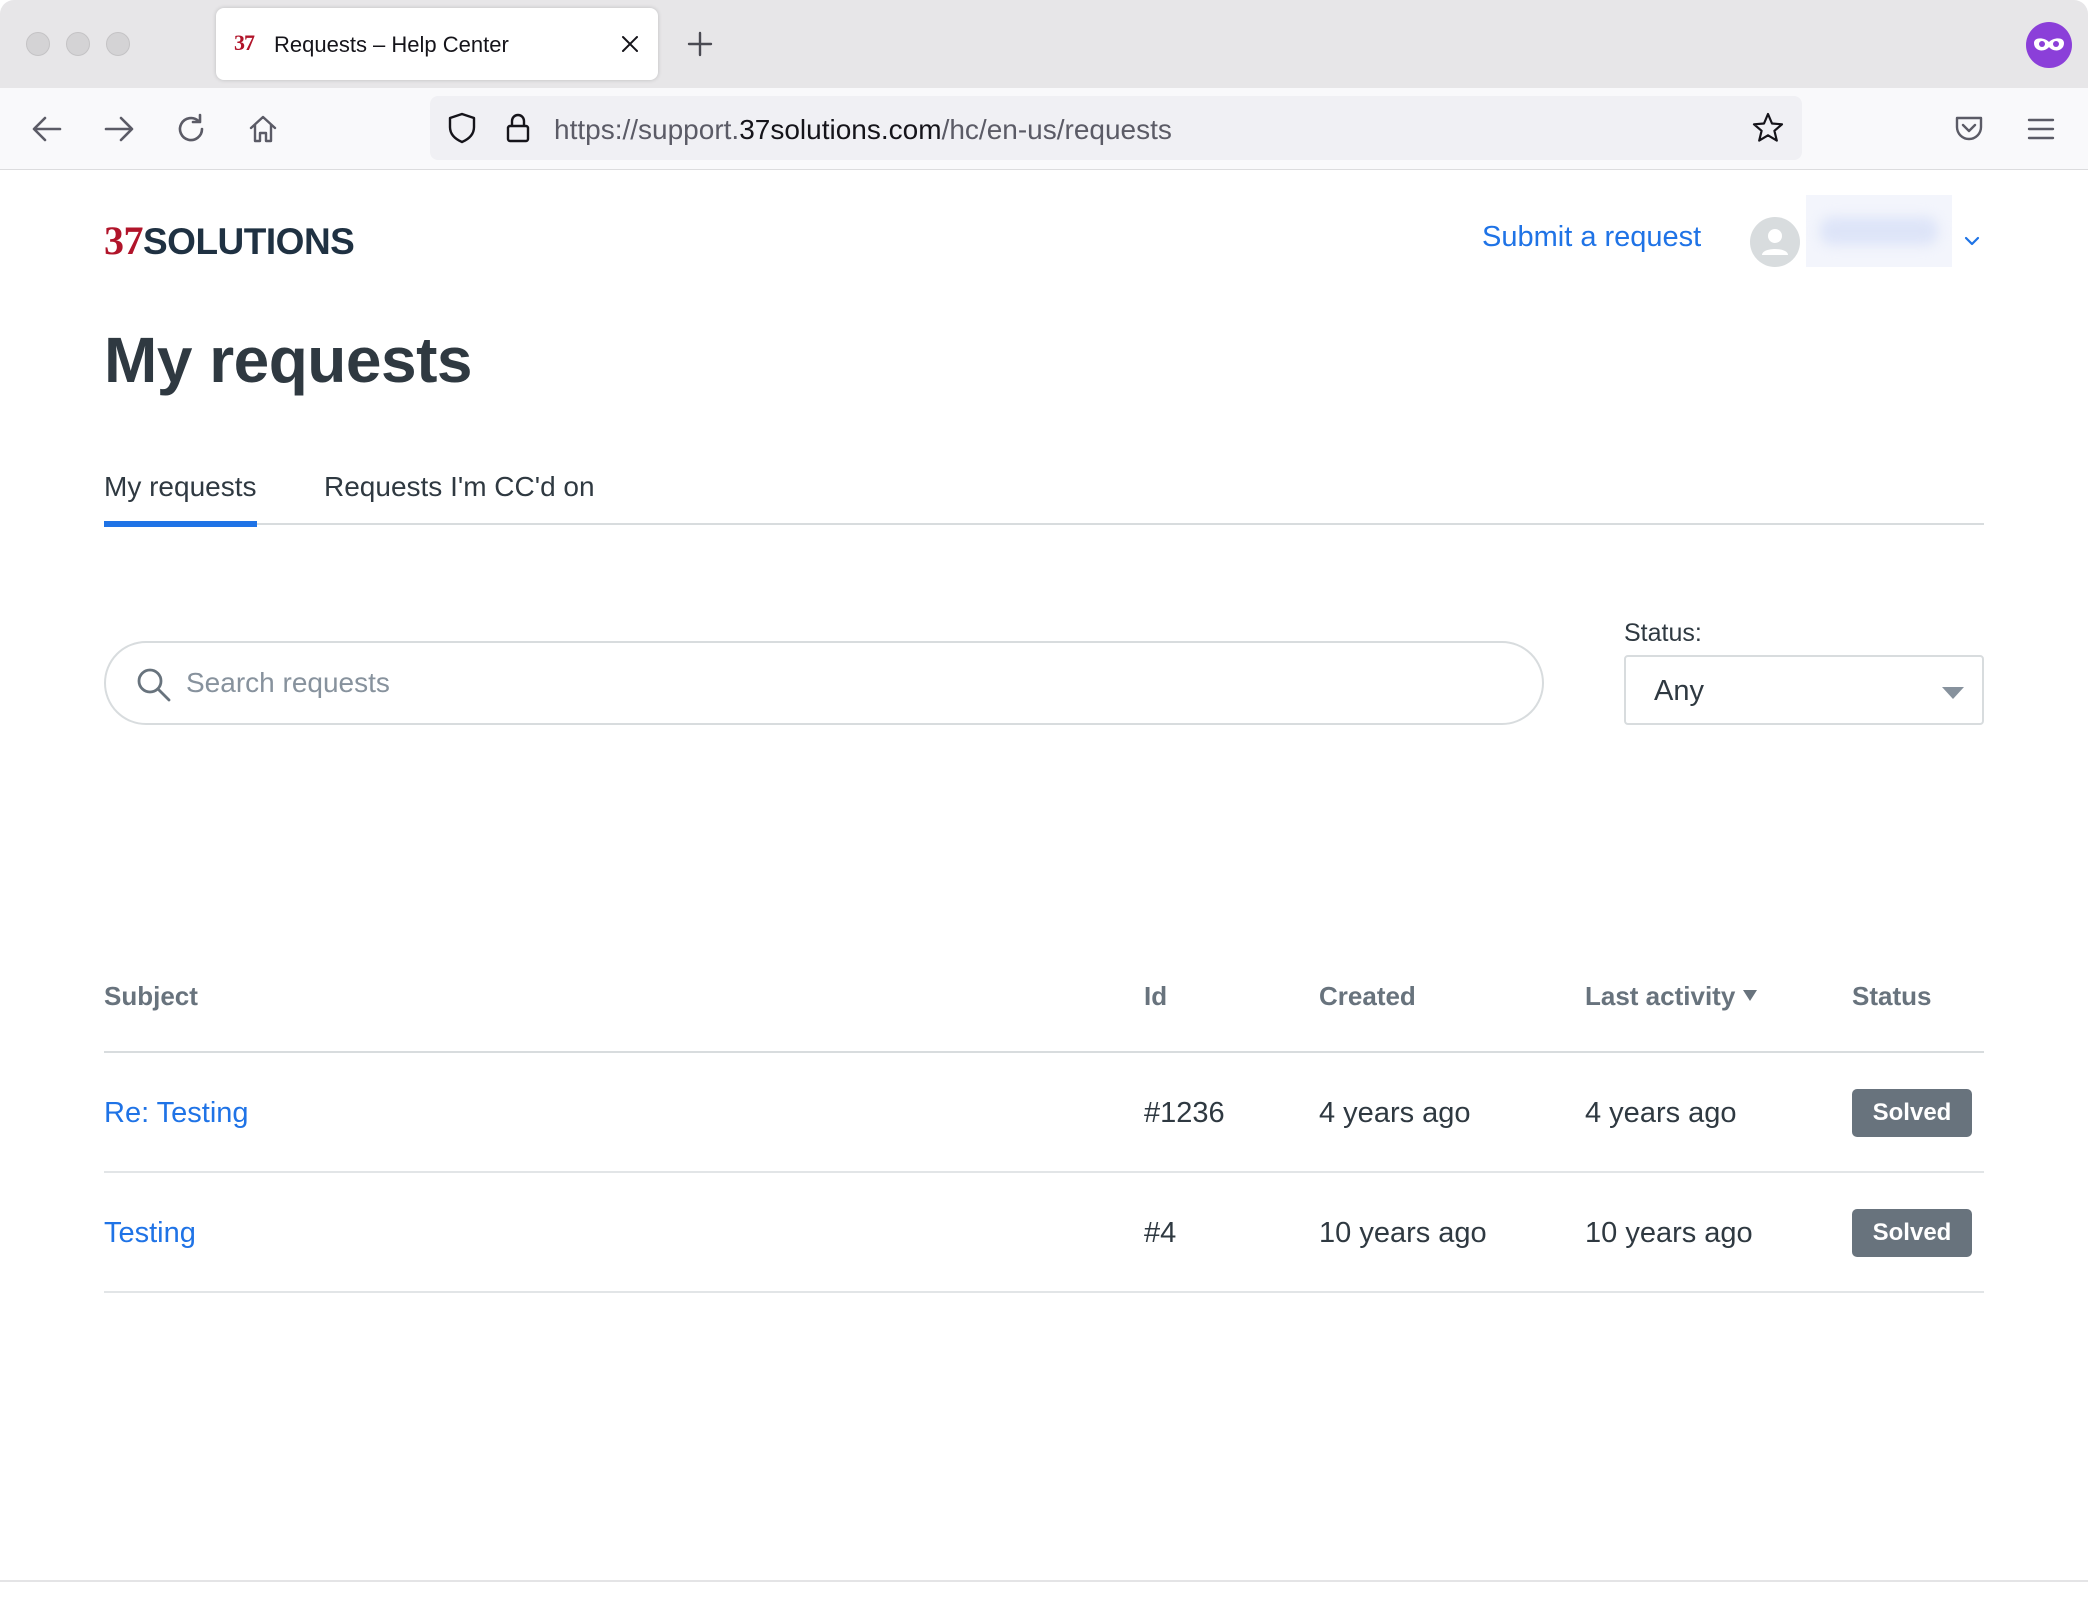 Image resolution: width=2088 pixels, height=1600 pixels. What do you see at coordinates (288, 360) in the screenshot?
I see `page-title: My requests` at bounding box center [288, 360].